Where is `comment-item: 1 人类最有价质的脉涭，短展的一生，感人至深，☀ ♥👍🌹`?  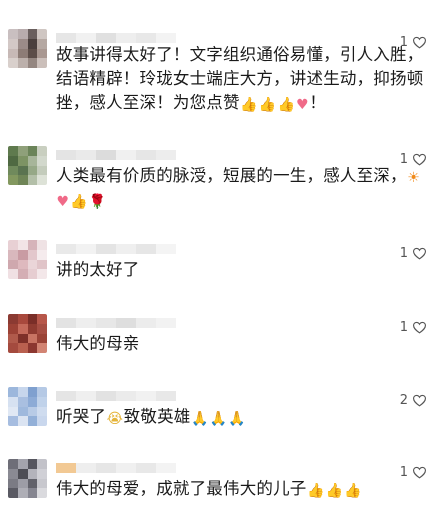
comment-item: 1 人类最有价质的脉涭，短展的一生，感人至深，☀ ♥👍🌹 is located at coordinates (220, 181).